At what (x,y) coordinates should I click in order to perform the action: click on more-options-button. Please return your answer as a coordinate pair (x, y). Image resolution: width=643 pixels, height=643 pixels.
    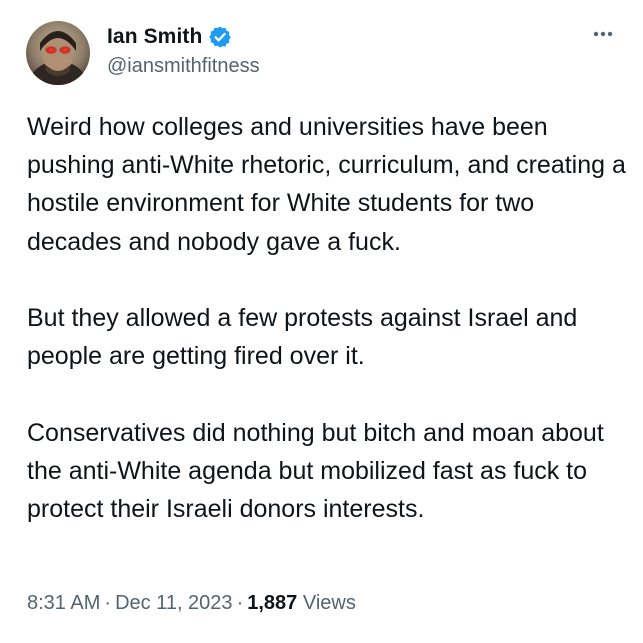
    Looking at the image, I should click on (603, 34).